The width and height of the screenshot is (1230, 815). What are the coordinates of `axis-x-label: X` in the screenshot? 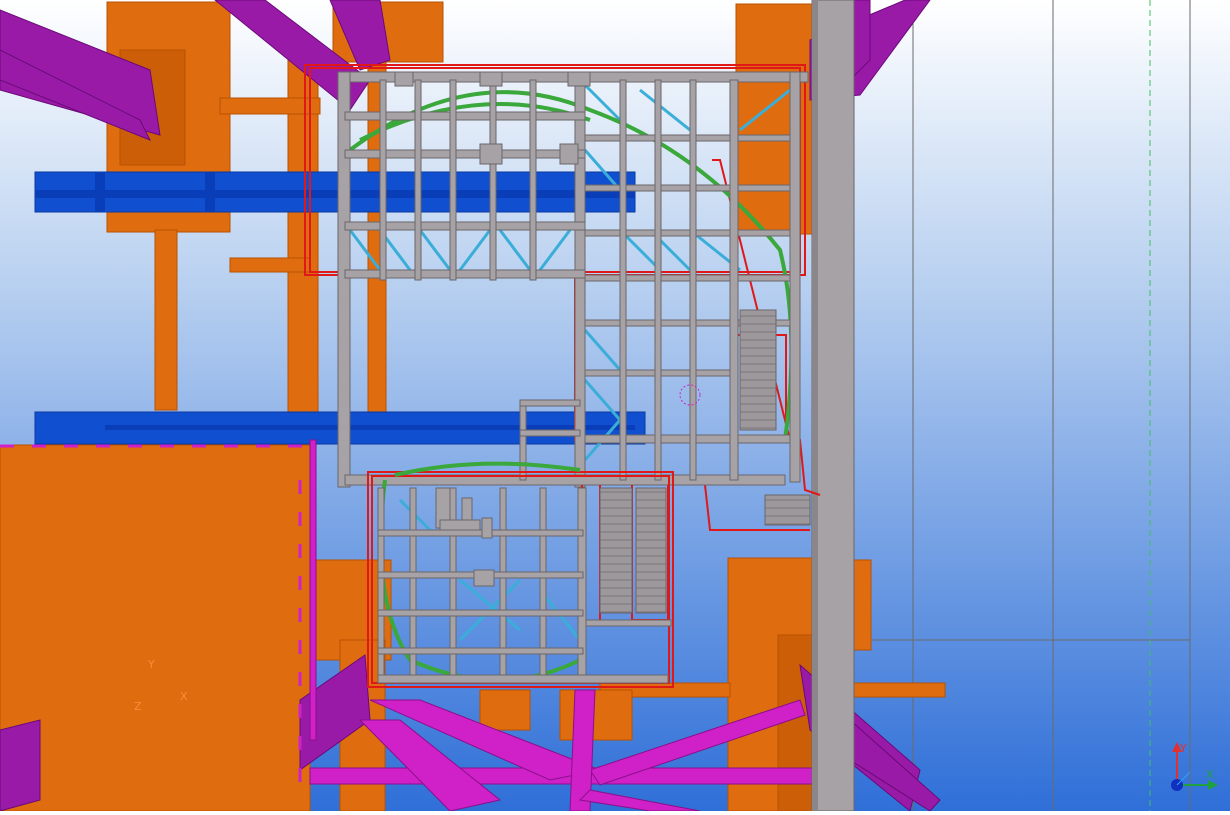 It's located at (1210, 774).